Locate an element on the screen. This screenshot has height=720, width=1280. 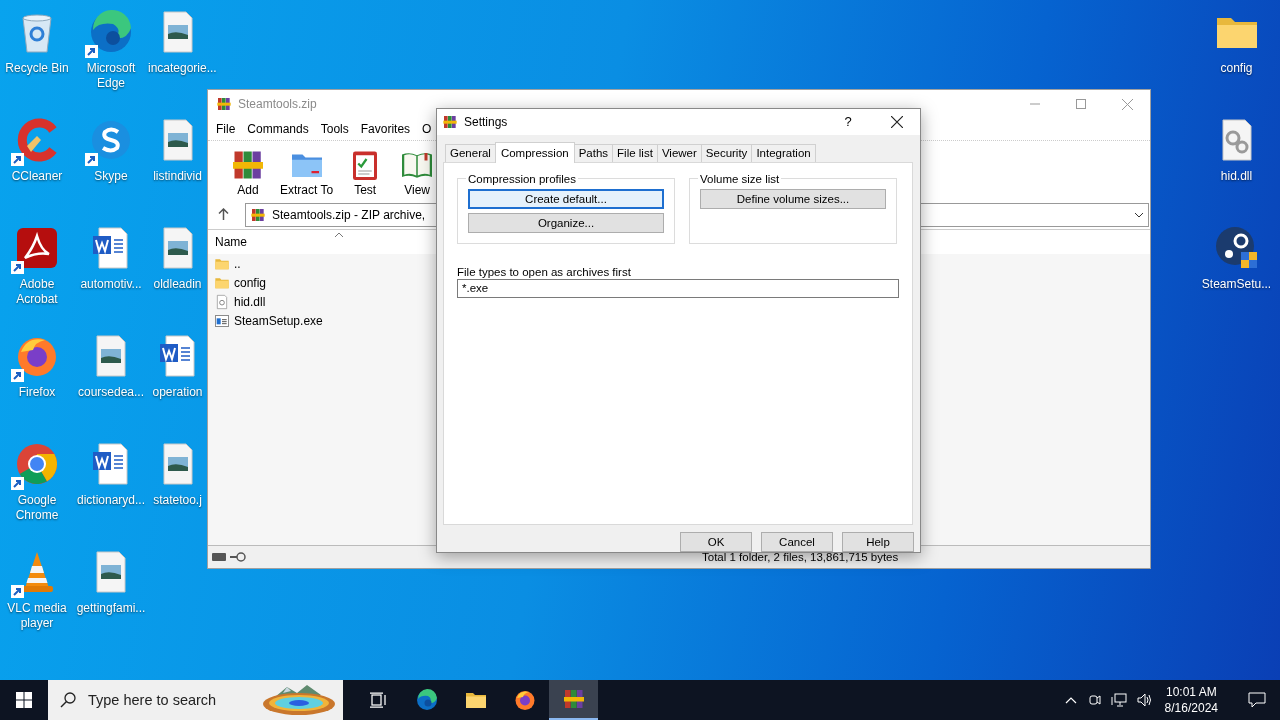
window-title: Steamtools.zip is located at coordinates (277, 104).